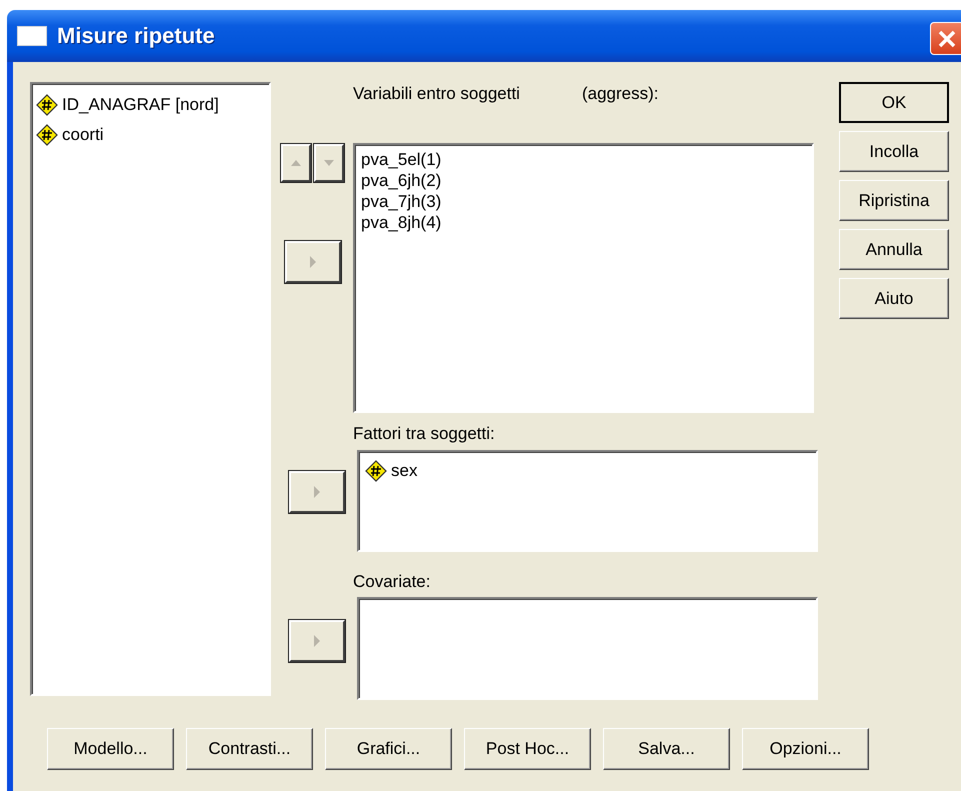 This screenshot has width=961, height=791. What do you see at coordinates (329, 163) in the screenshot?
I see `down-arrow-icon` at bounding box center [329, 163].